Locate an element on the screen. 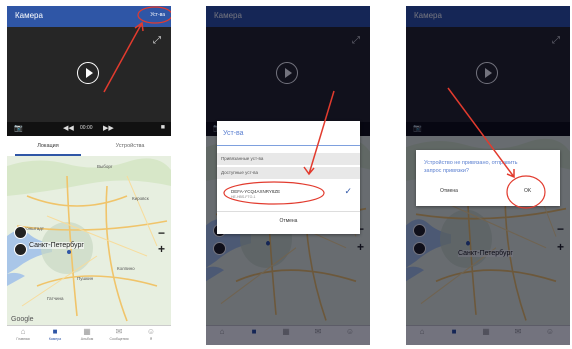 The width and height of the screenshot is (572, 349). bottom-nav: ⌂ Главная ■ Камера ▦ Альбом ✉ Сообщения ☺ Я is located at coordinates (89, 335).